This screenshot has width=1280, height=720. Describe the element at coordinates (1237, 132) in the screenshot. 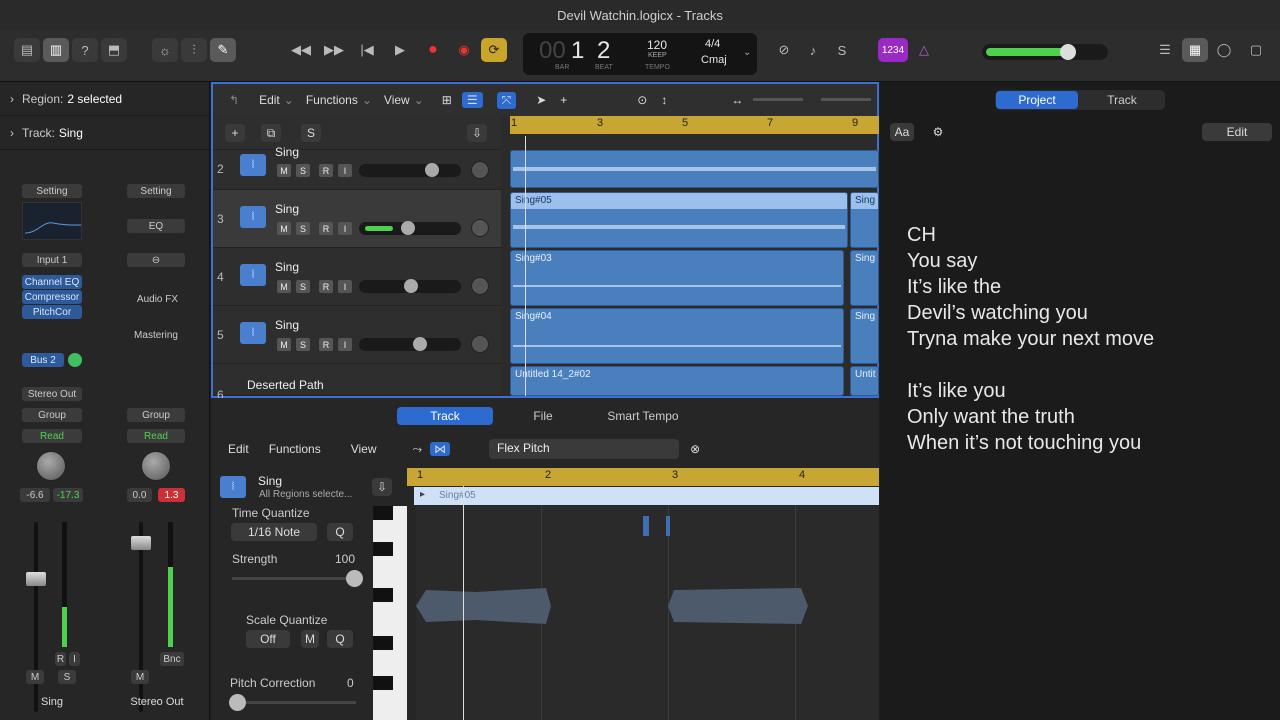

I see `edit-button: Edit` at that location.